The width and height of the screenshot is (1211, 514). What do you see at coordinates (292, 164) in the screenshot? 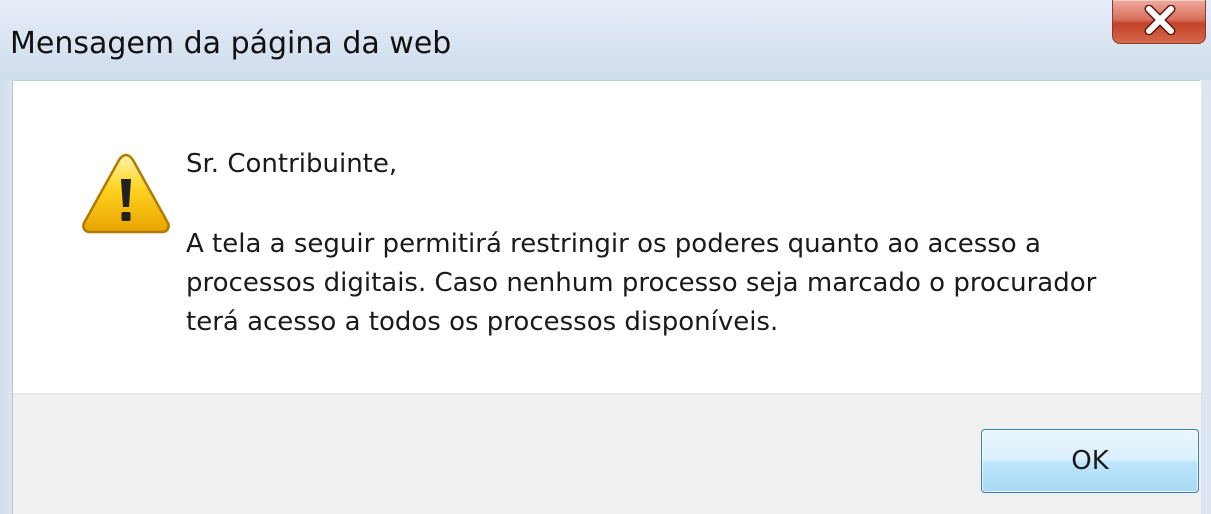
I see `message-greeting: Sr. Contribuinte,` at bounding box center [292, 164].